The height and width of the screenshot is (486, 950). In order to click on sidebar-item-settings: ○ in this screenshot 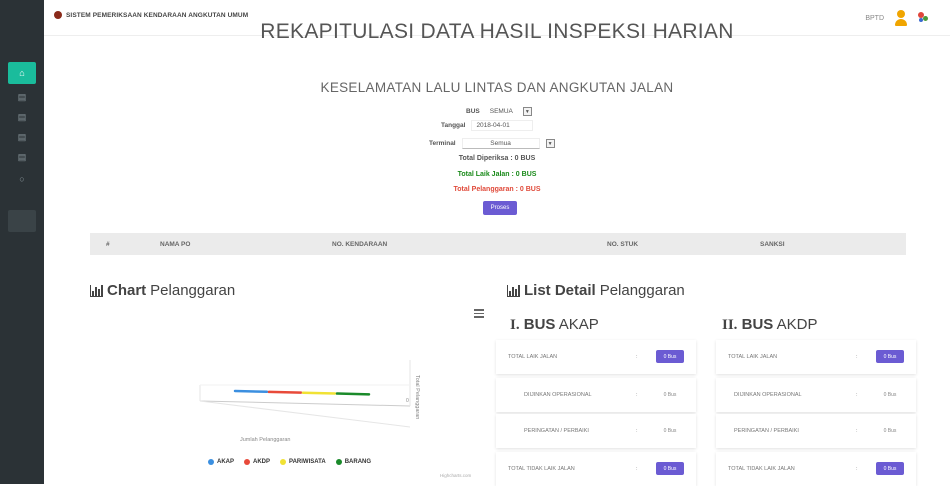, I will do `click(22, 179)`.